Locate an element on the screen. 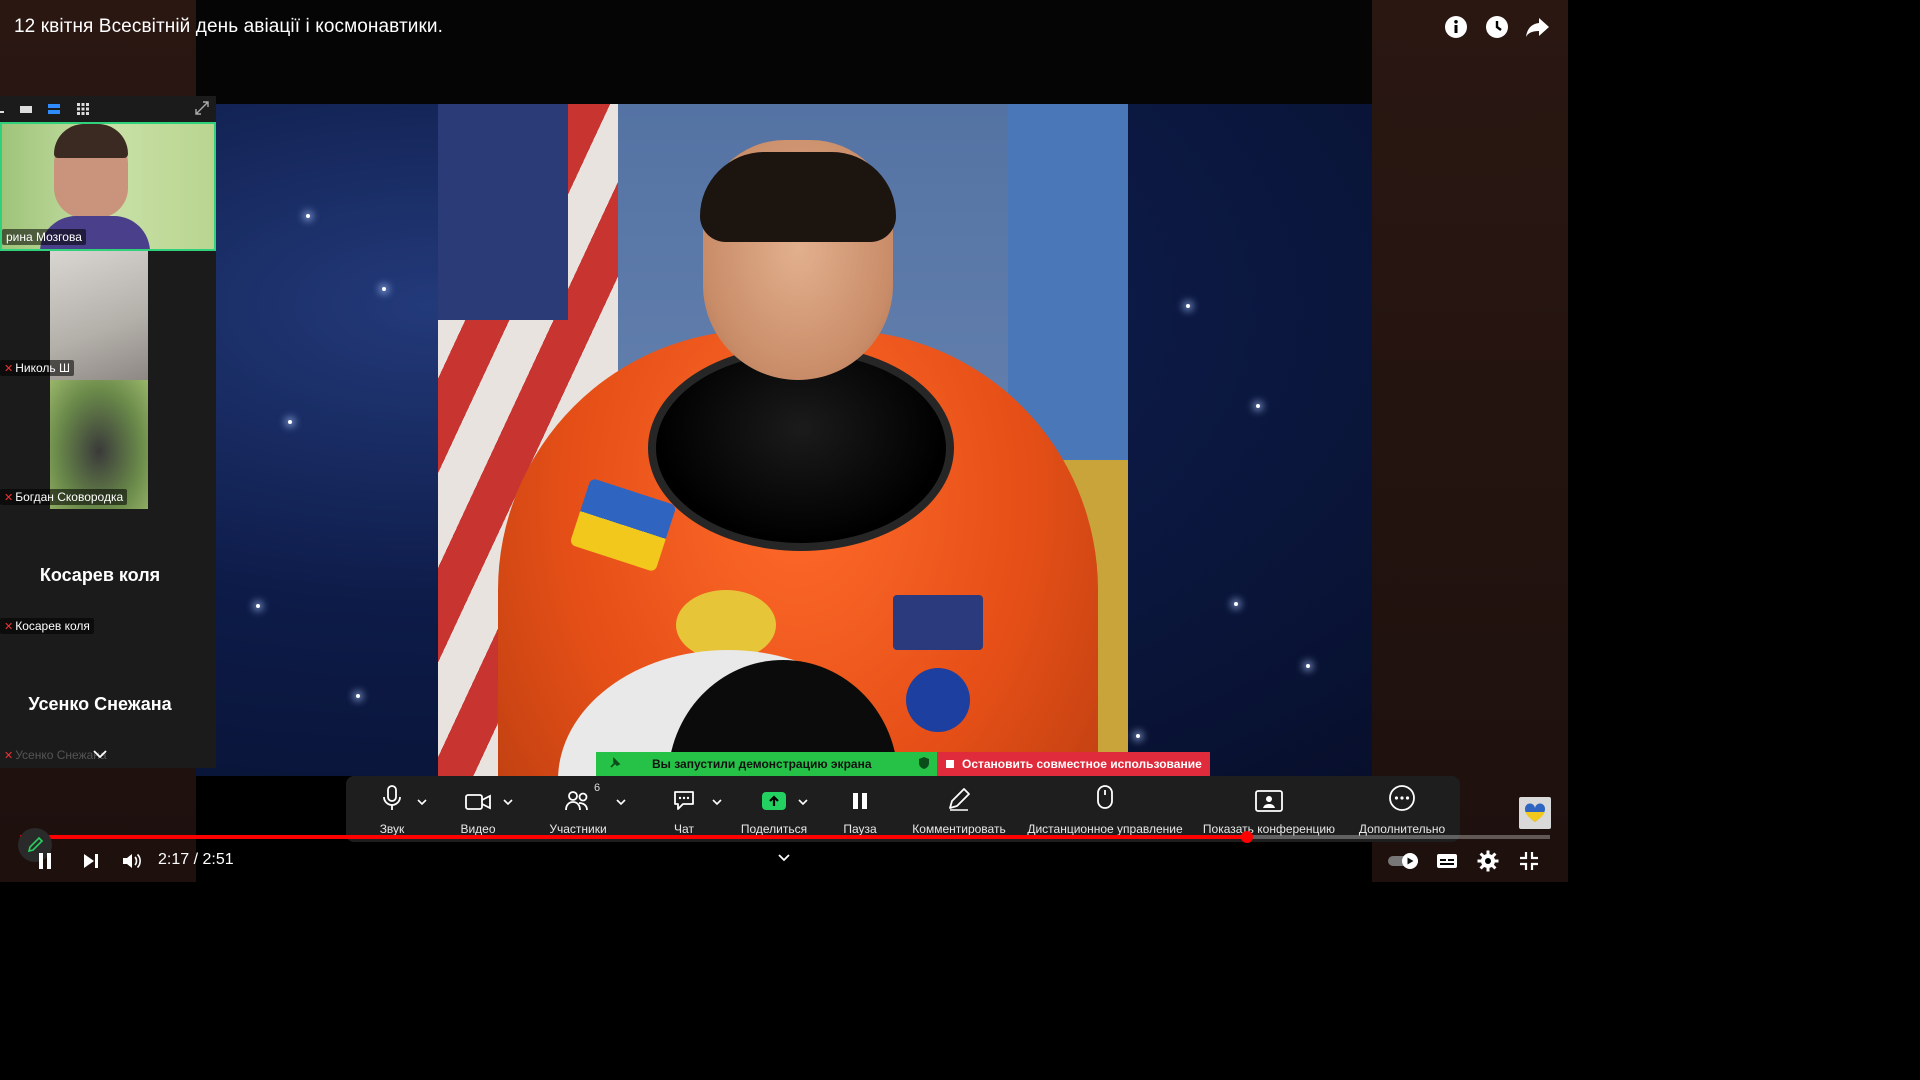 The width and height of the screenshot is (1920, 1080). share-screen-icon is located at coordinates (774, 794).